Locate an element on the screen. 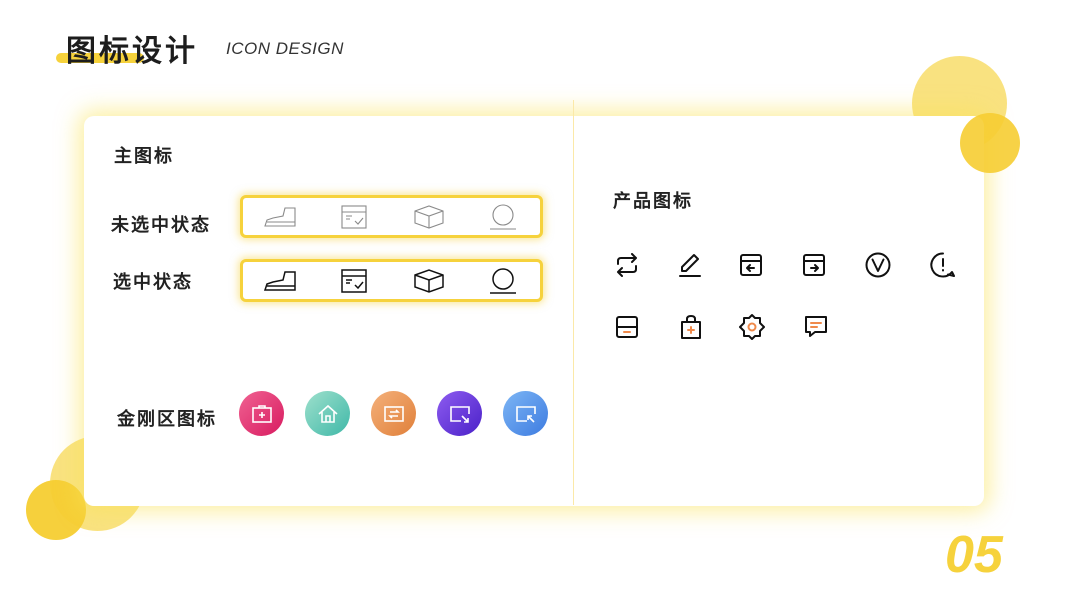 The image size is (1067, 600). medical-kit-icon is located at coordinates (261, 413).